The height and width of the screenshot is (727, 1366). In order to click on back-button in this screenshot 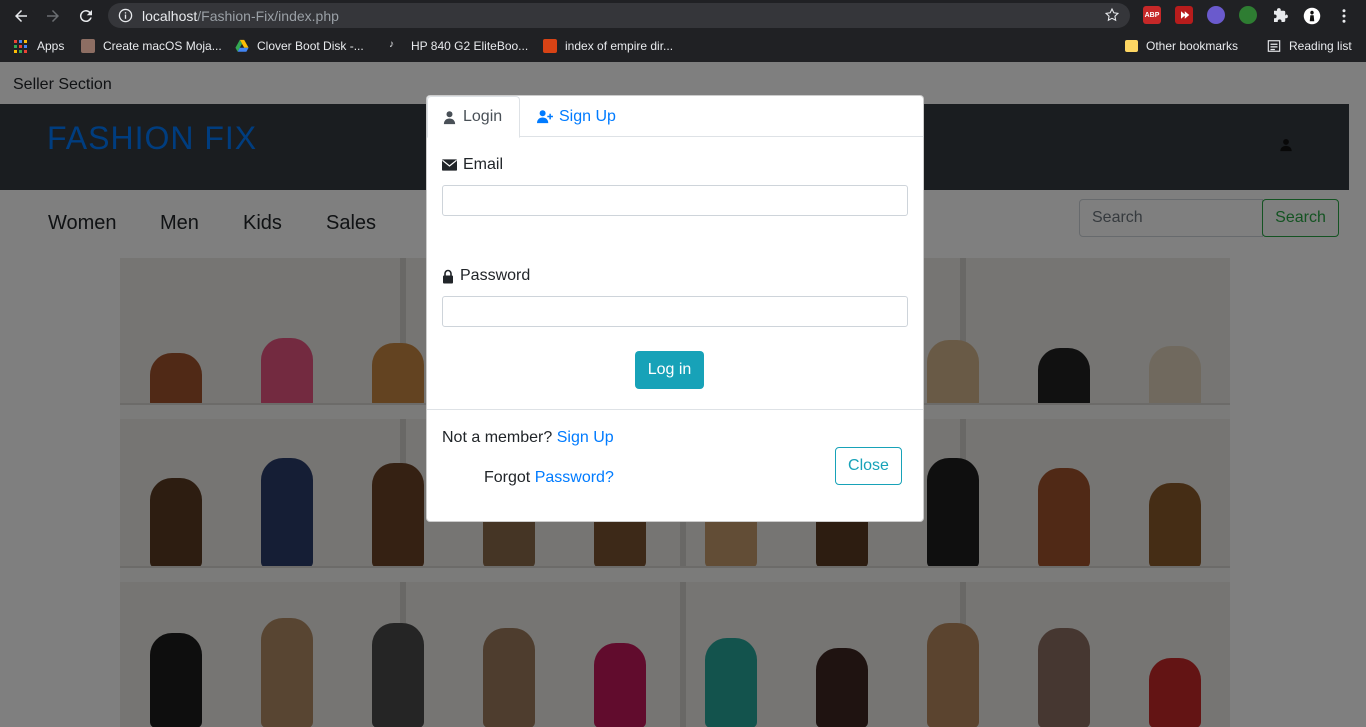, I will do `click(21, 16)`.